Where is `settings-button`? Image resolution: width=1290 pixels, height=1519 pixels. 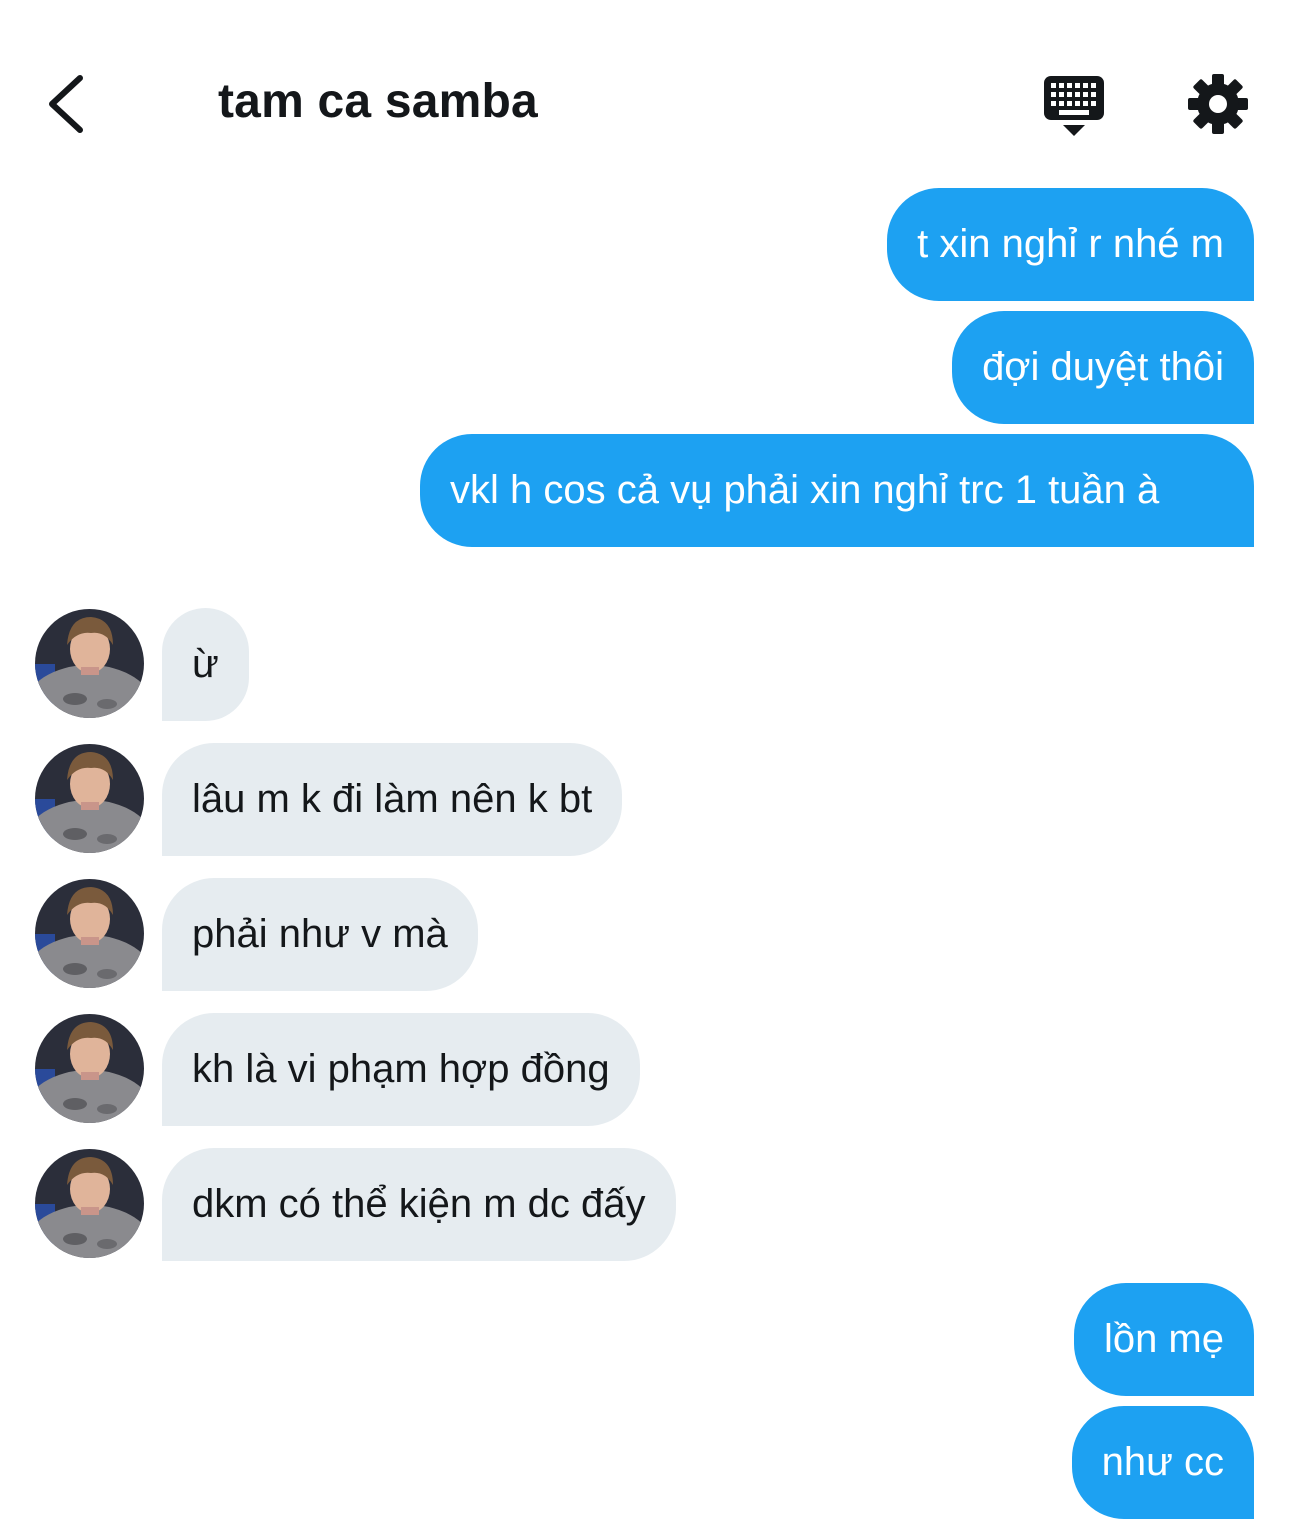 settings-button is located at coordinates (1218, 104).